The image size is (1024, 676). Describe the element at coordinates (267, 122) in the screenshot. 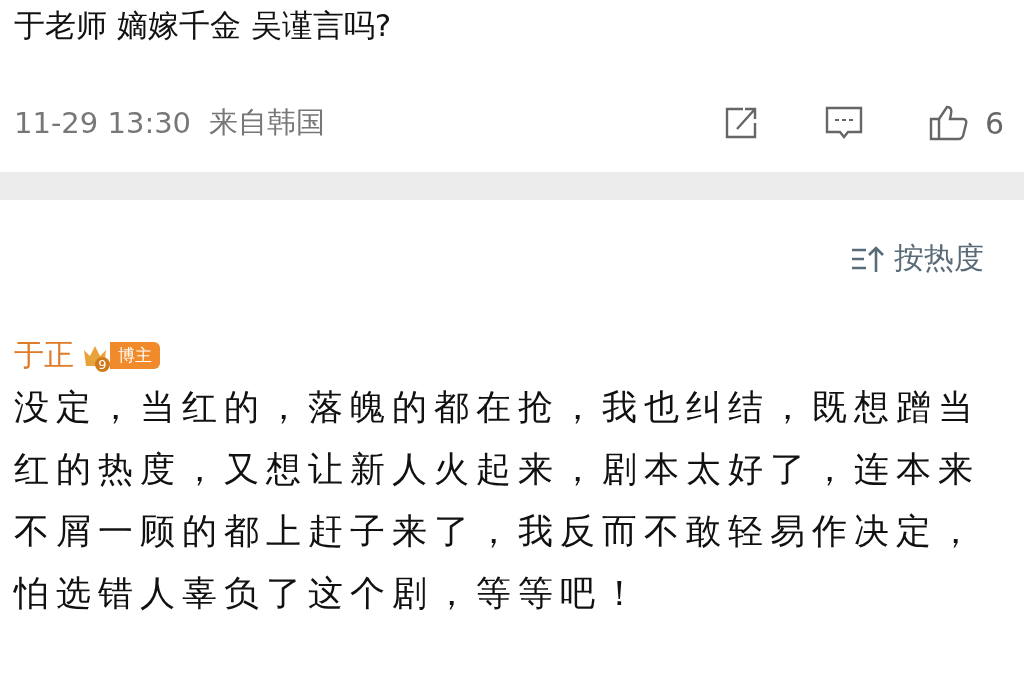

I see `post-source: 来自韩国` at that location.